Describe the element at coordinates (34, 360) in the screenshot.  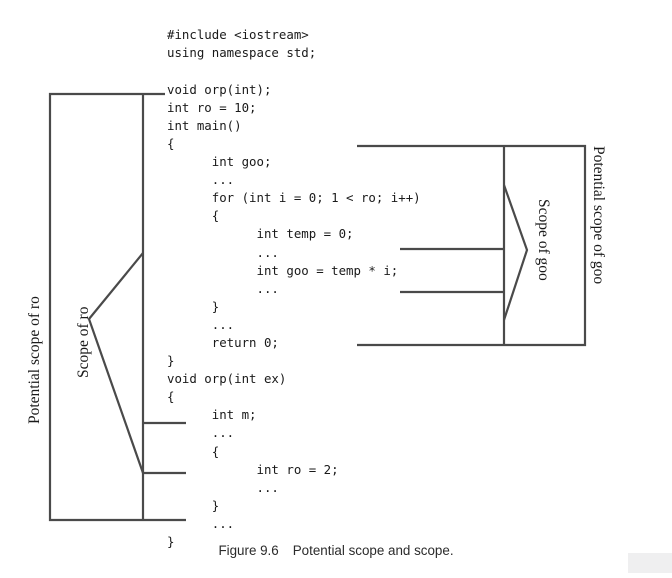
I see `label-potential-scope-of-ro: Potential scope of ro` at that location.